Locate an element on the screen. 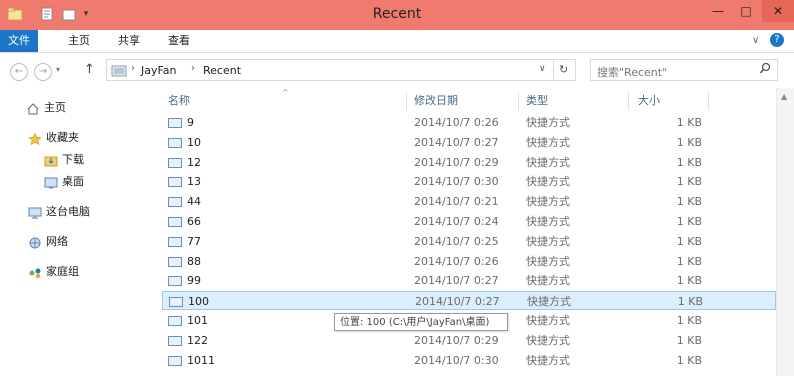  nav-item-label: 网络 is located at coordinates (57, 241).